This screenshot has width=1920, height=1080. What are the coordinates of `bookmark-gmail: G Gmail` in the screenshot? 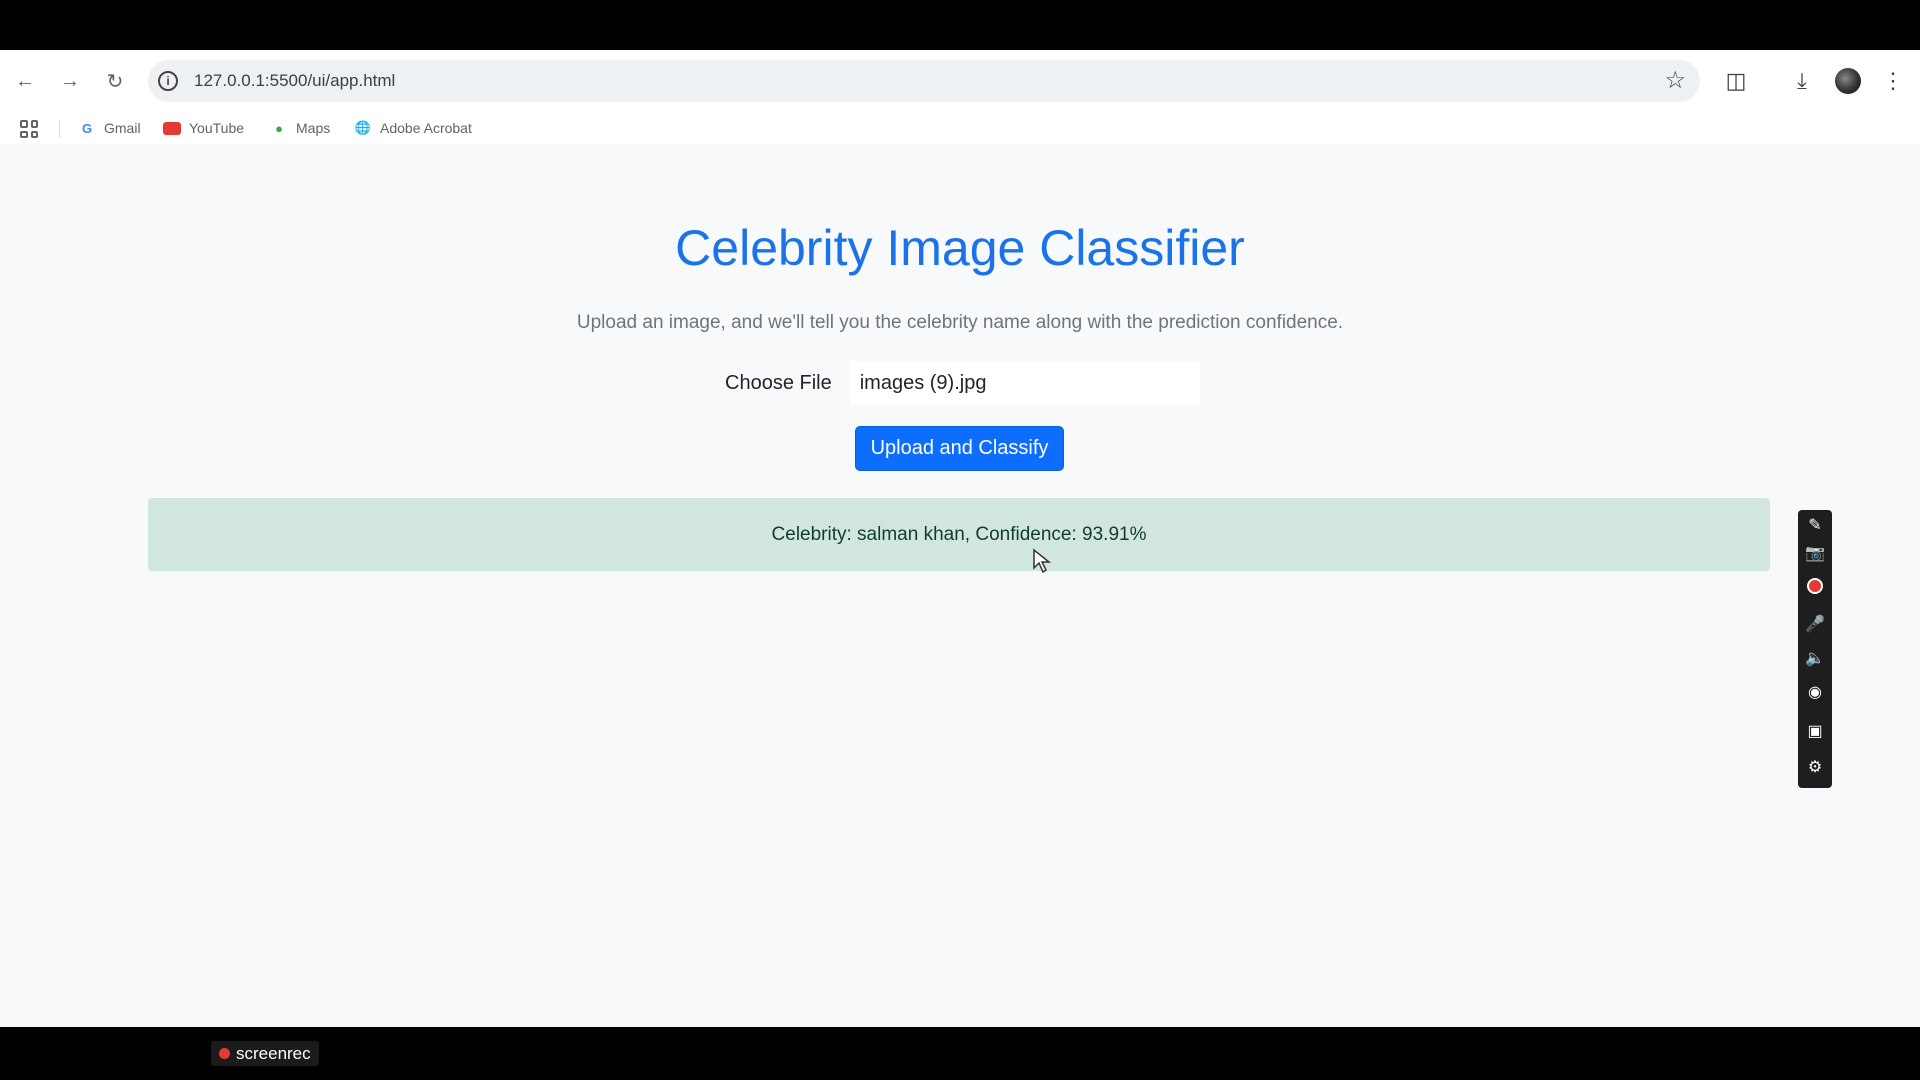 It's located at (109, 128).